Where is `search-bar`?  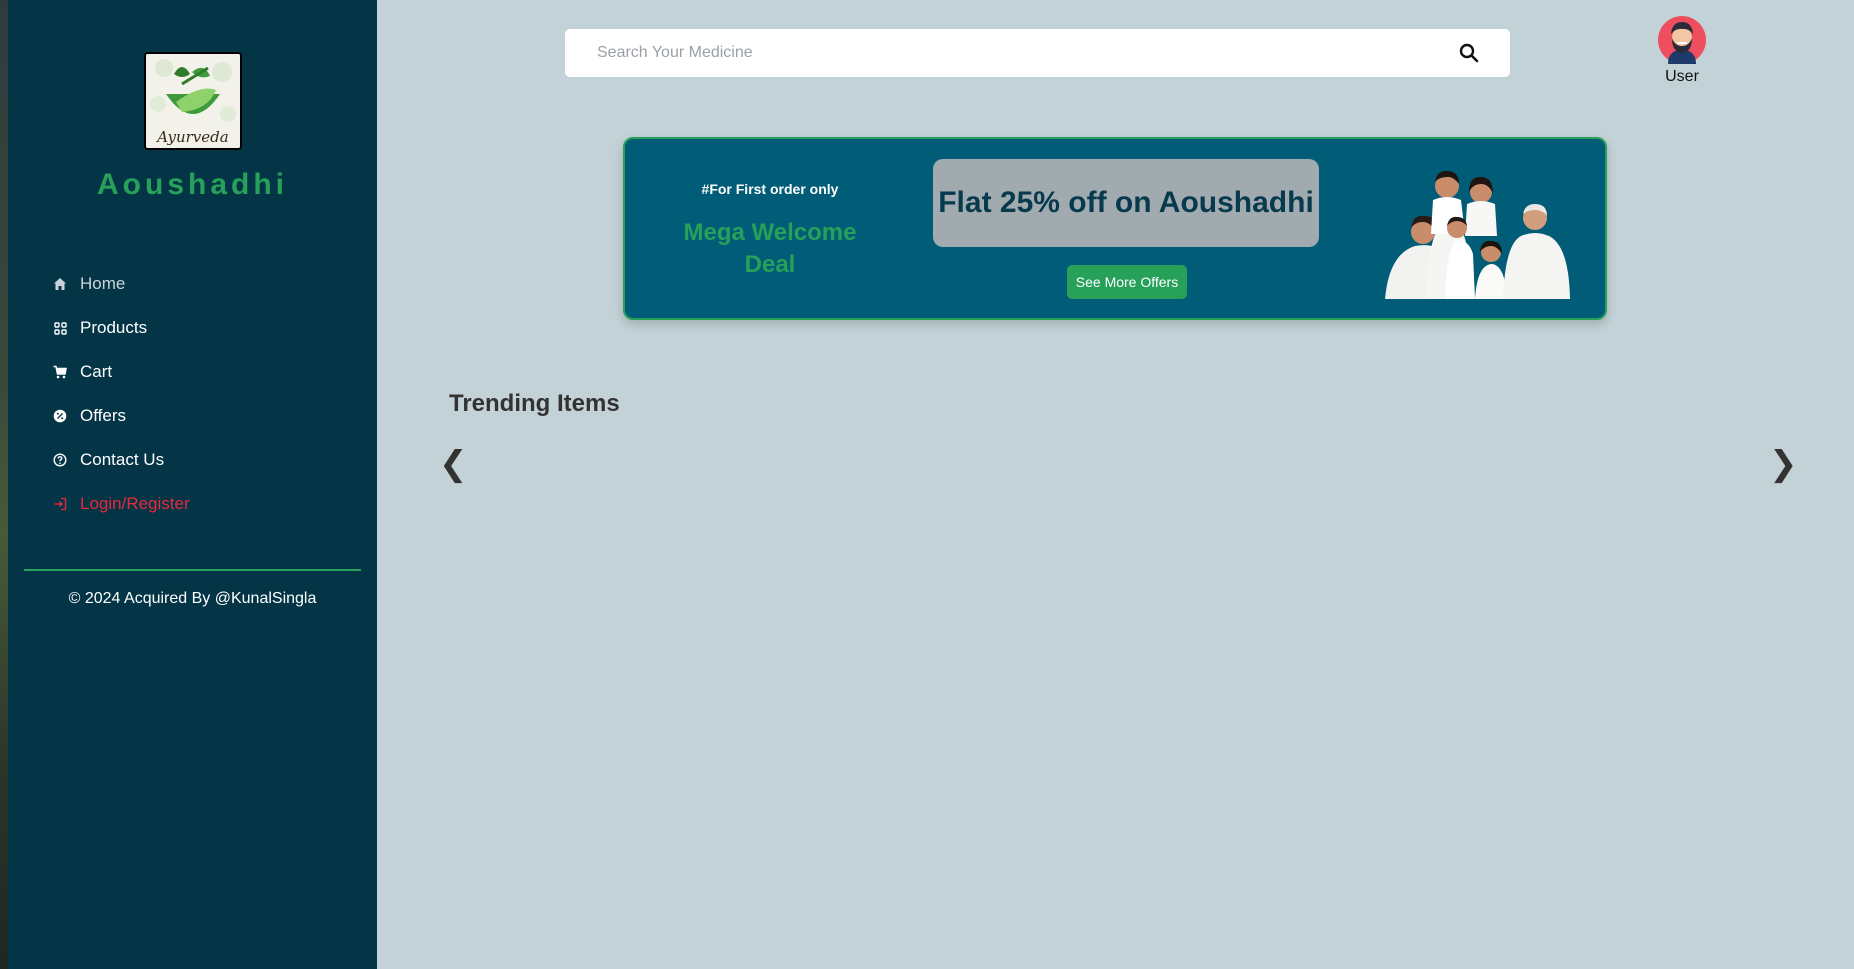
search-bar is located at coordinates (1037, 53).